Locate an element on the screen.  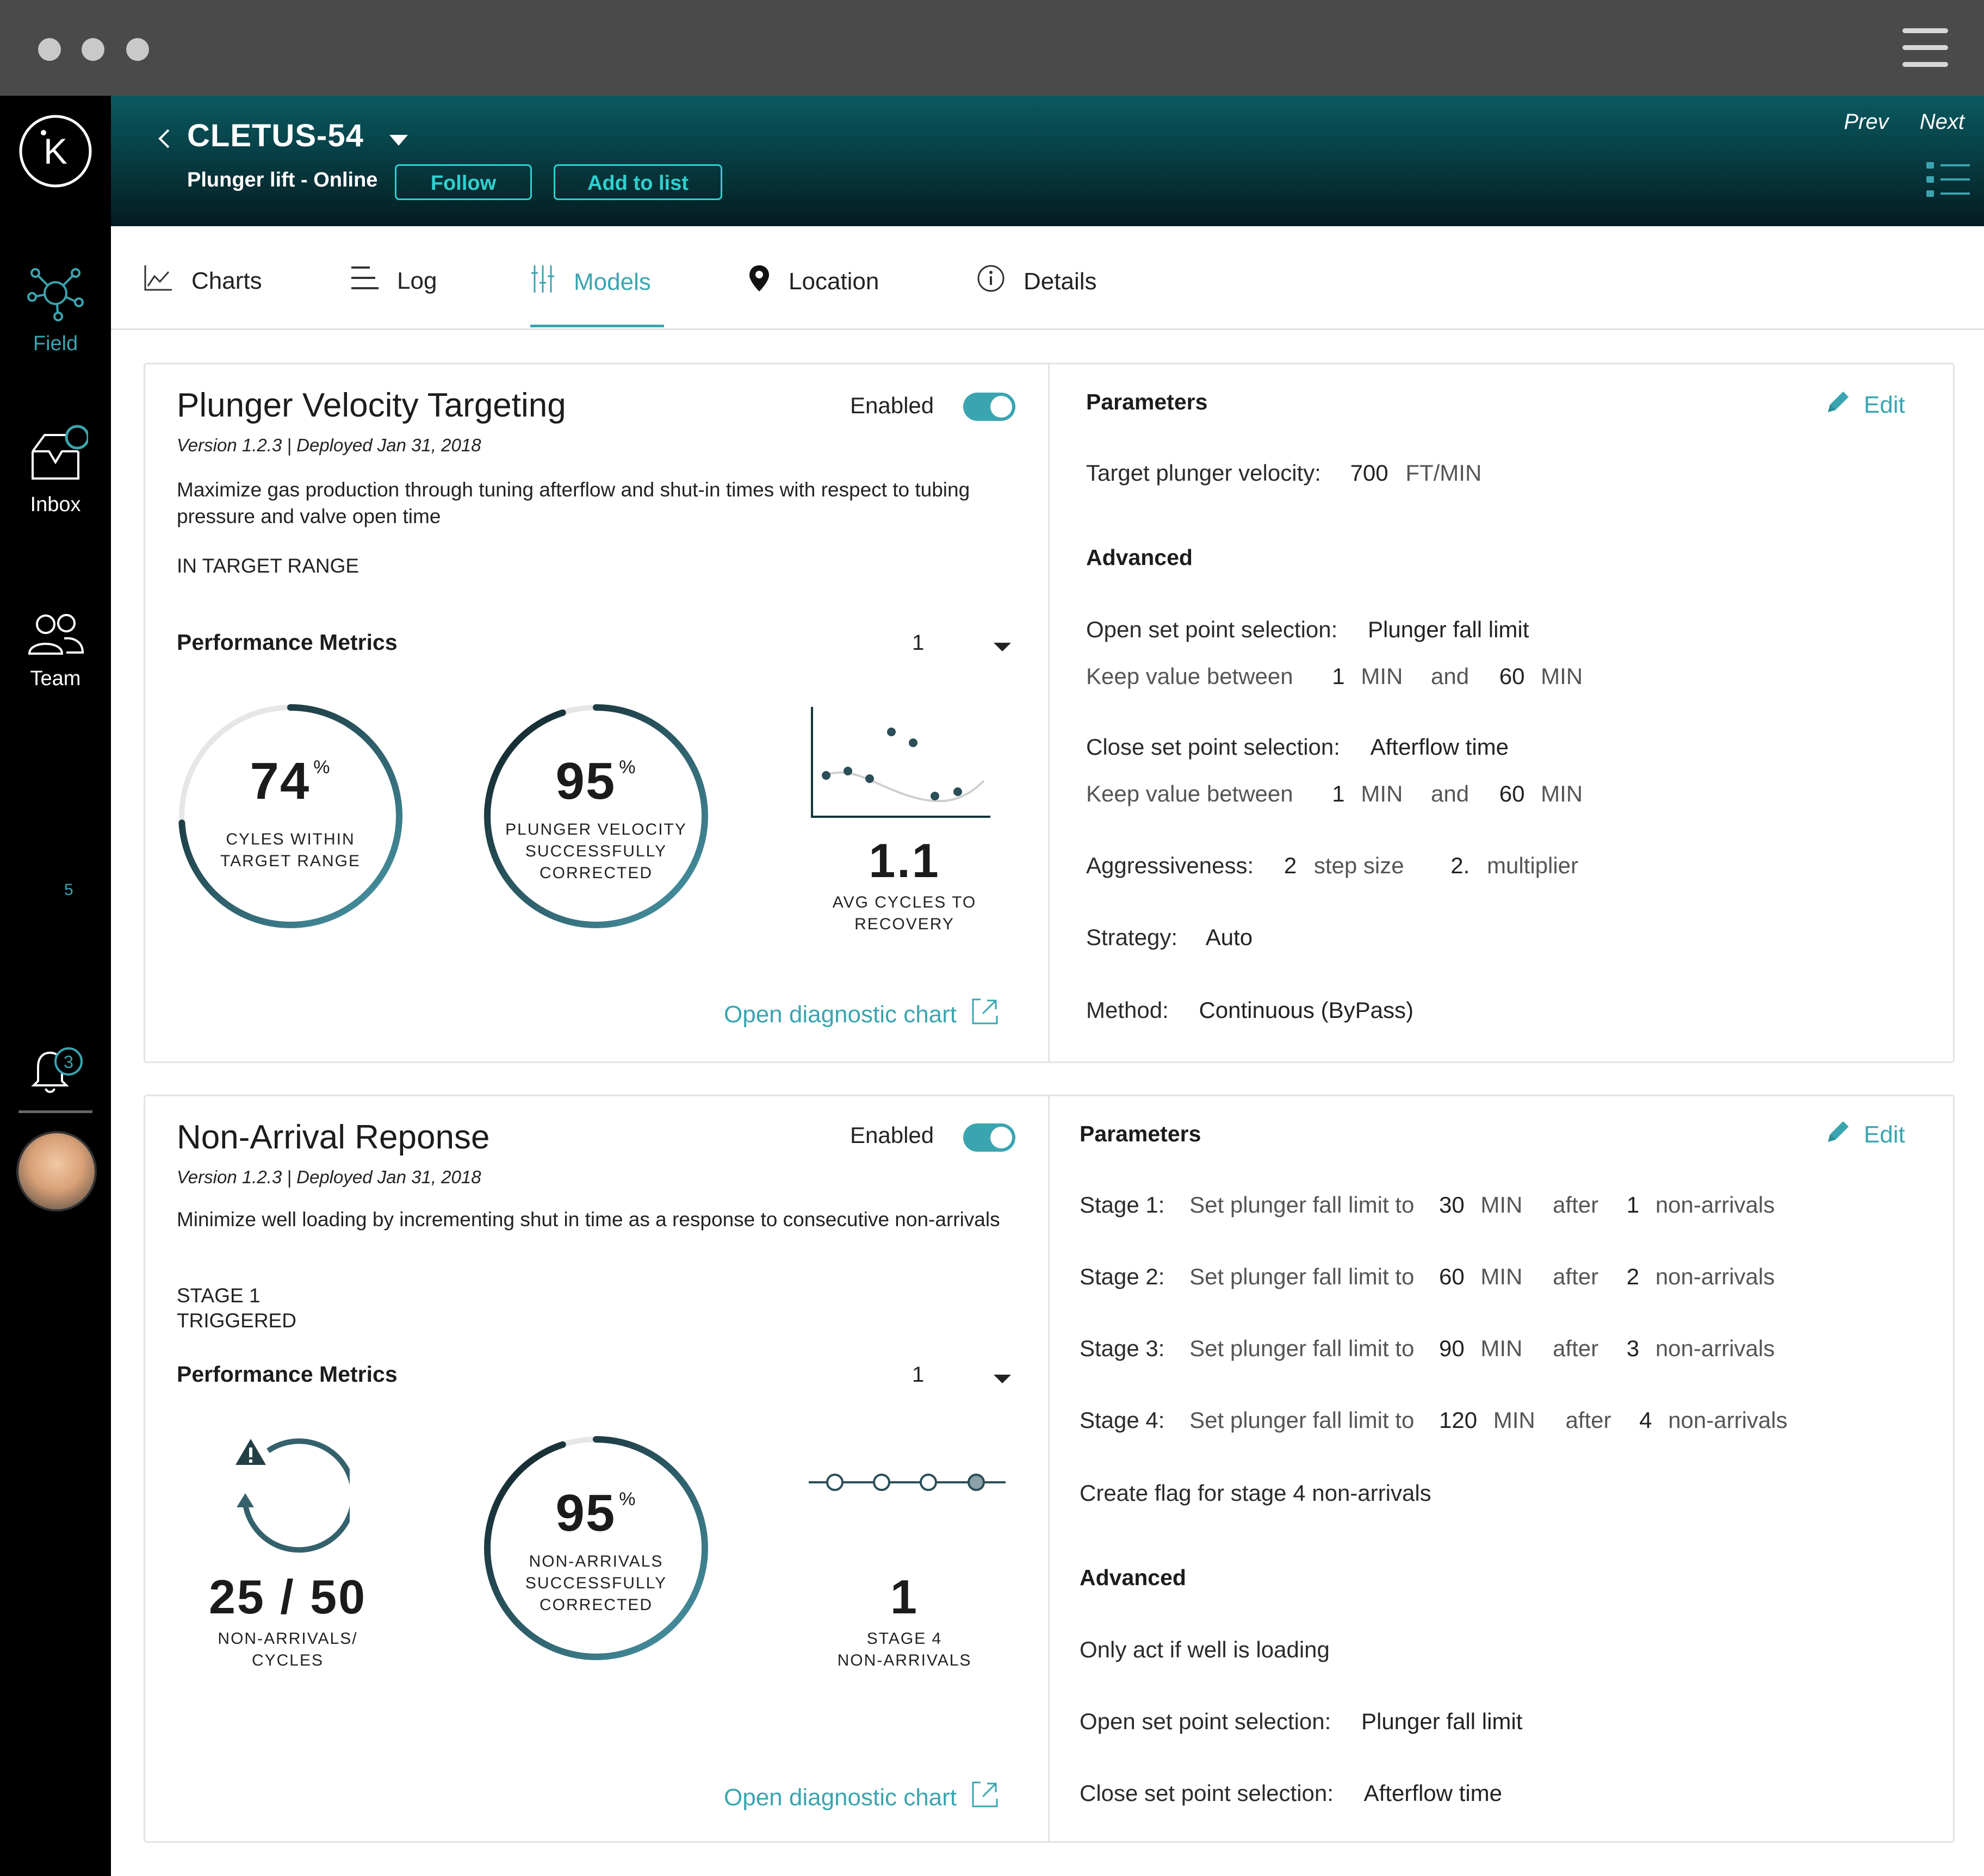
asset-title: CLETUS-54 is located at coordinates (275, 135).